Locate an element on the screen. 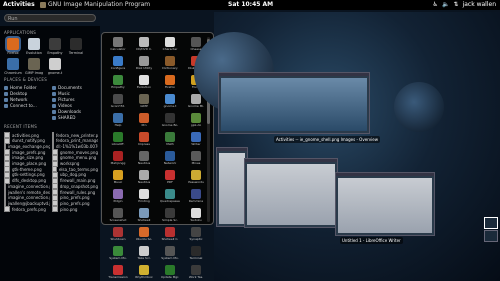  app-launcher: Ktn is located at coordinates (144, 121).